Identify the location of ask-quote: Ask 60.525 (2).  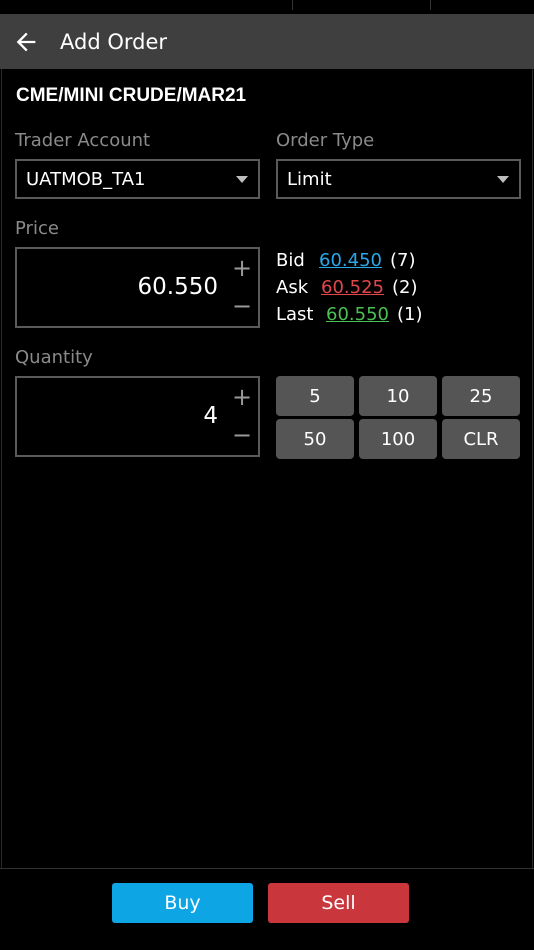
(346, 287).